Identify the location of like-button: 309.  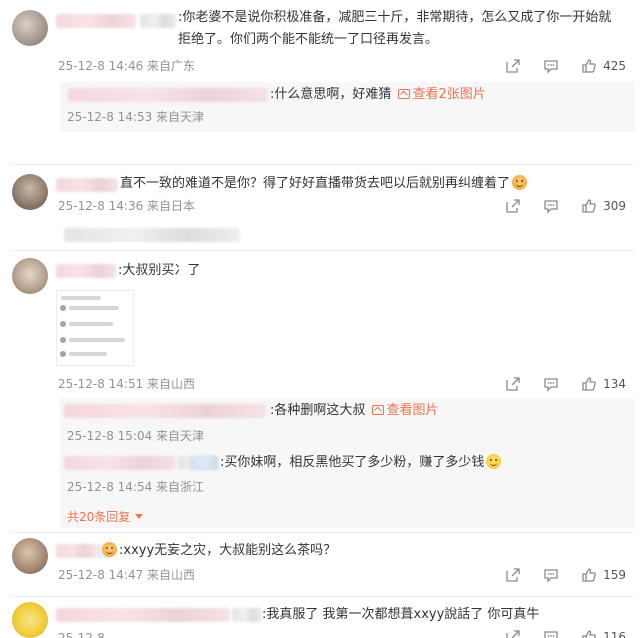
(603, 206).